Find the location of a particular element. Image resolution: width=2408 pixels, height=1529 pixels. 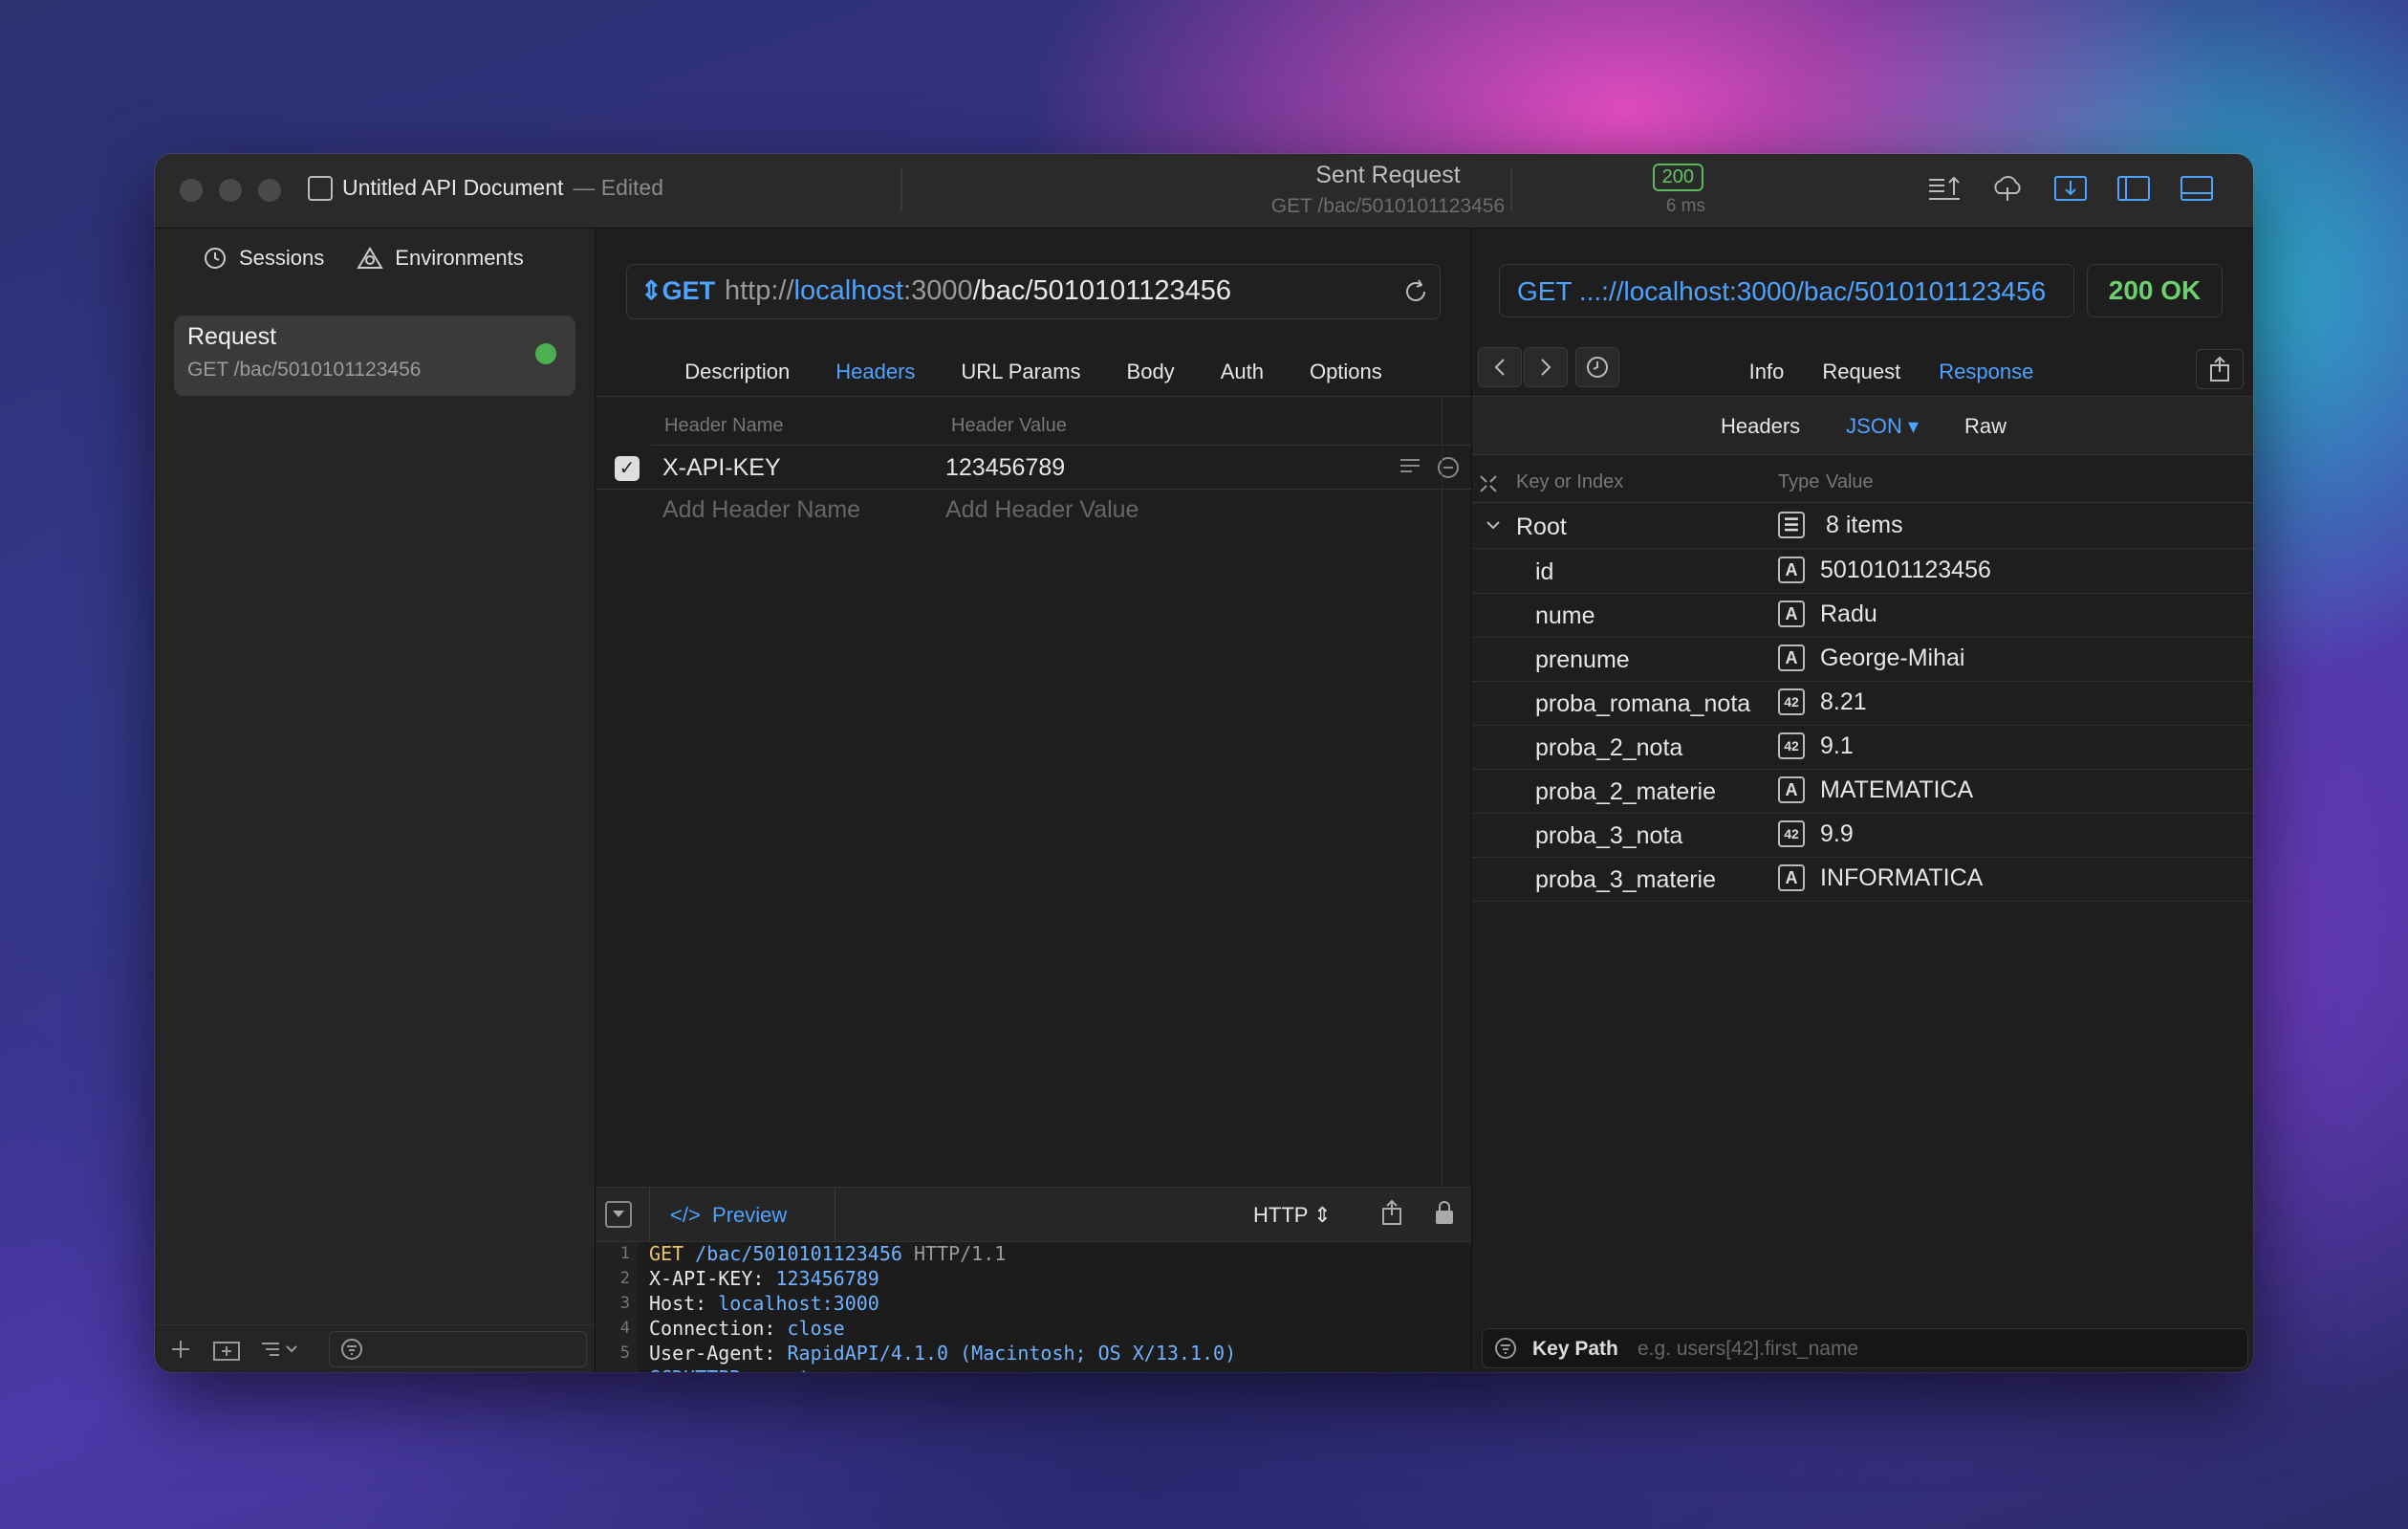

tab-environments: Environments is located at coordinates (440, 258).